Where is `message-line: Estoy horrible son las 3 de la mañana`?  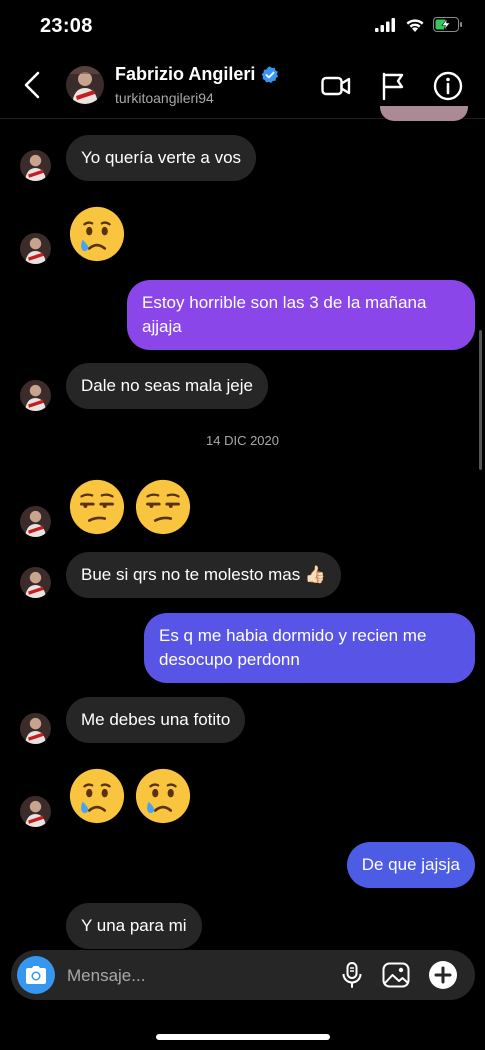 message-line: Estoy horrible son las 3 de la mañana is located at coordinates (284, 302).